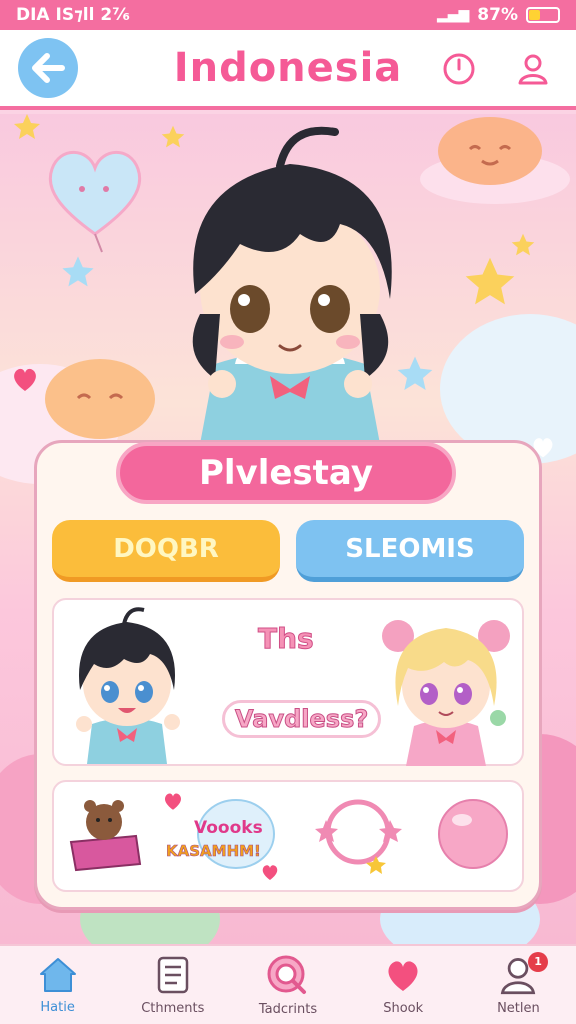  What do you see at coordinates (543, 15) in the screenshot?
I see `battery-icon` at bounding box center [543, 15].